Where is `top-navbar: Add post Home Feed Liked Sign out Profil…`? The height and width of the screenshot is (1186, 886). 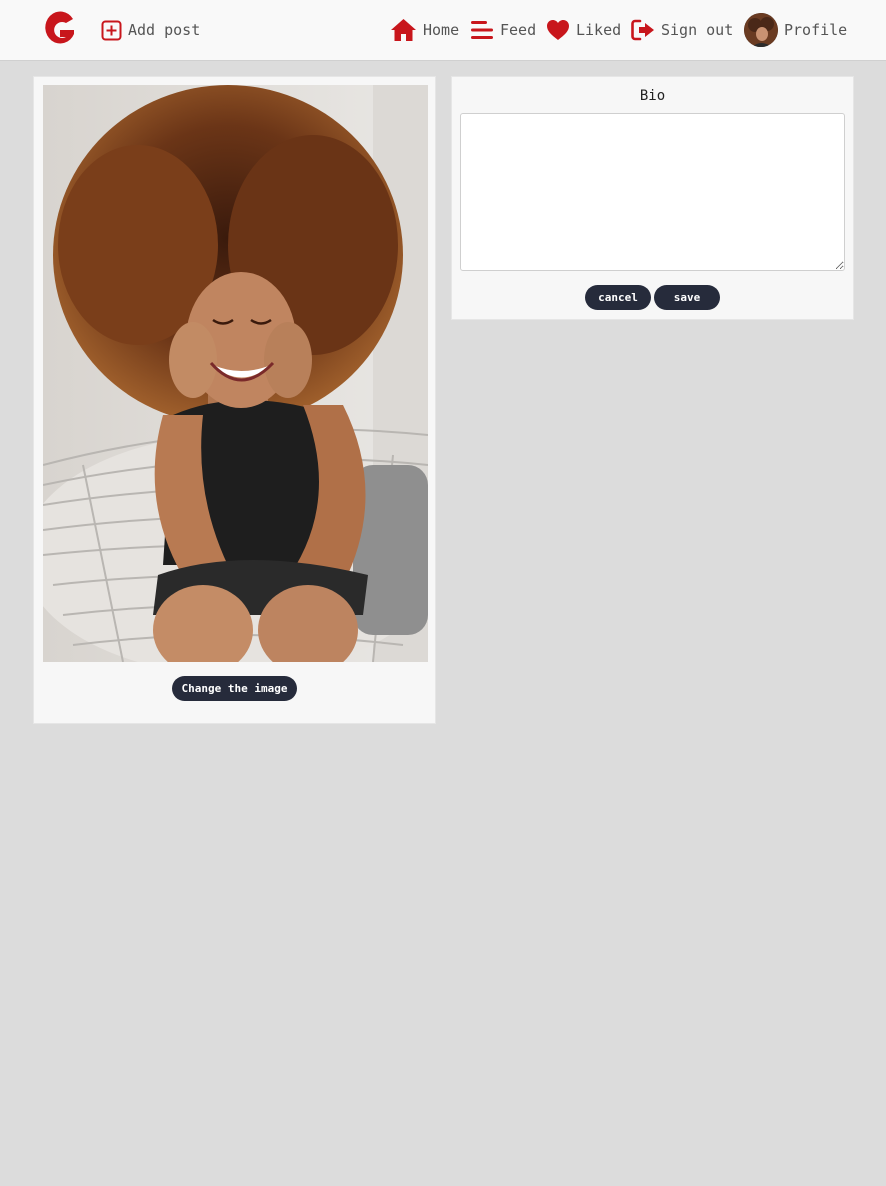 top-navbar: Add post Home Feed Liked Sign out Profil… is located at coordinates (443, 30).